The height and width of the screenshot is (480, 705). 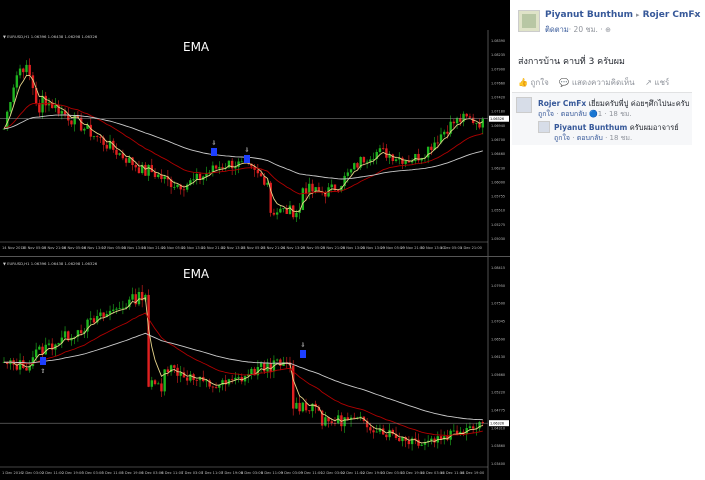 What do you see at coordinates (596, 82) in the screenshot?
I see `comment-button: 💬 แสดงความคิดเห็น` at bounding box center [596, 82].